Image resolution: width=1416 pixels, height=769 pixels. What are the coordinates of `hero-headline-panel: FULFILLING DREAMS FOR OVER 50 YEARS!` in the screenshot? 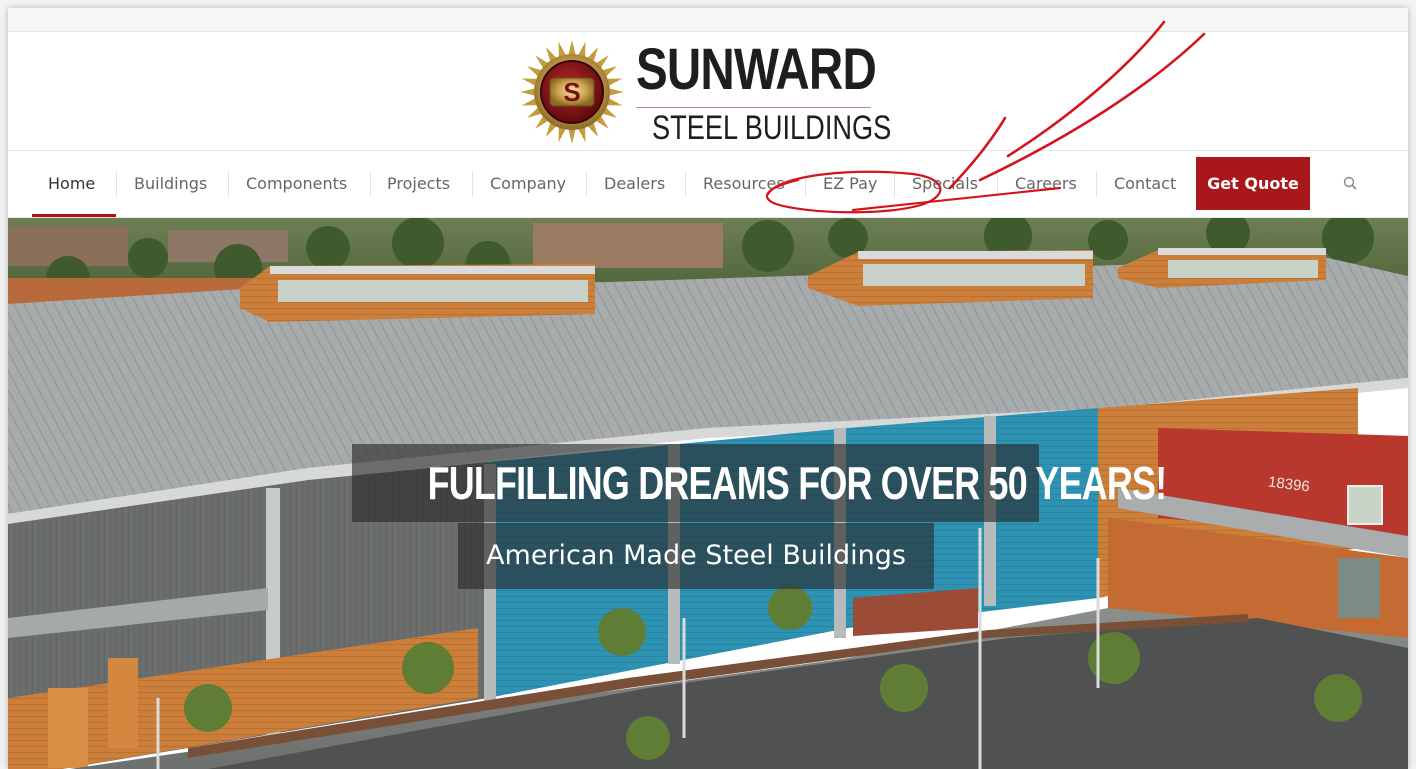 It's located at (760, 483).